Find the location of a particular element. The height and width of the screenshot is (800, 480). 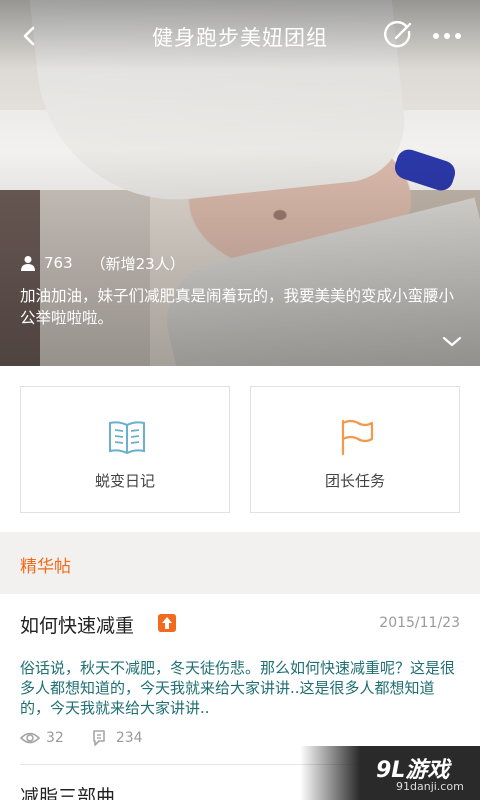

comment-icon is located at coordinates (99, 738).